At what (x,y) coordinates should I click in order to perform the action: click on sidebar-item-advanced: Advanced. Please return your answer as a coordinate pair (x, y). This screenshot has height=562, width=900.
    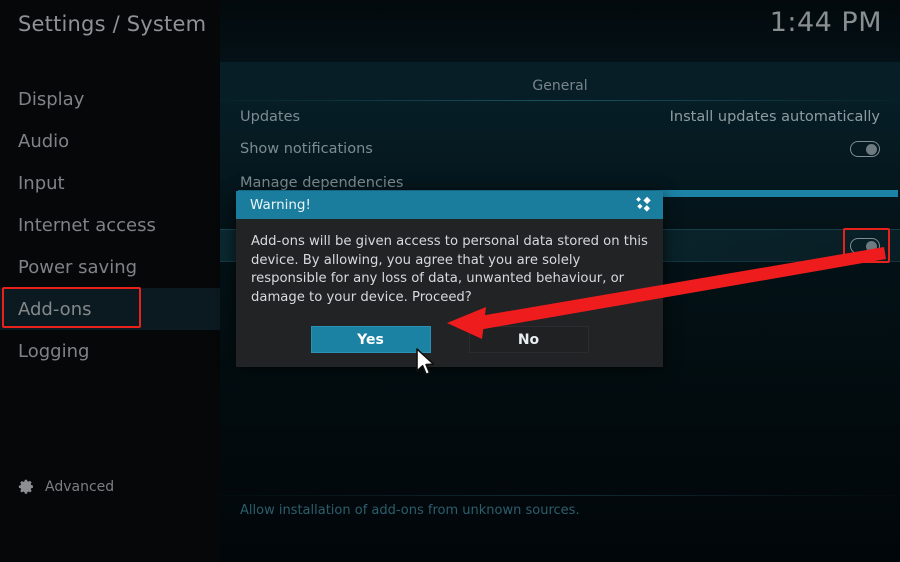
    Looking at the image, I should click on (66, 486).